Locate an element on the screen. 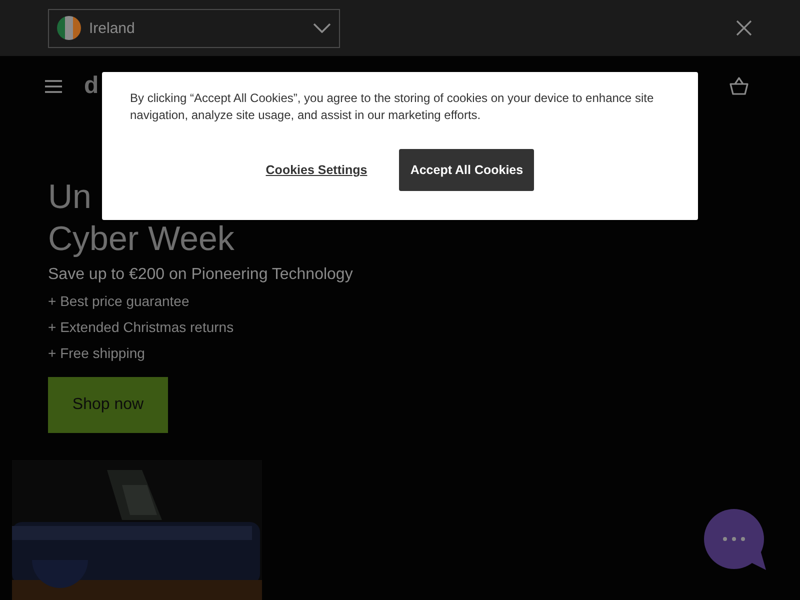 The image size is (800, 600). menu-icon is located at coordinates (53, 86).